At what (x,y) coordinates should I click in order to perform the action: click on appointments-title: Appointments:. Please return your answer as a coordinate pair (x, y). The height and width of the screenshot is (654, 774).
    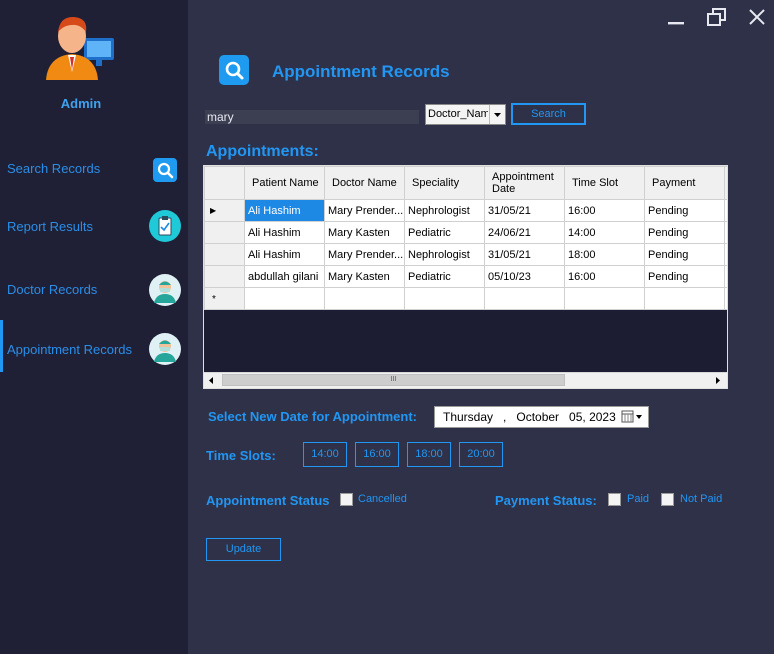
    Looking at the image, I should click on (262, 151).